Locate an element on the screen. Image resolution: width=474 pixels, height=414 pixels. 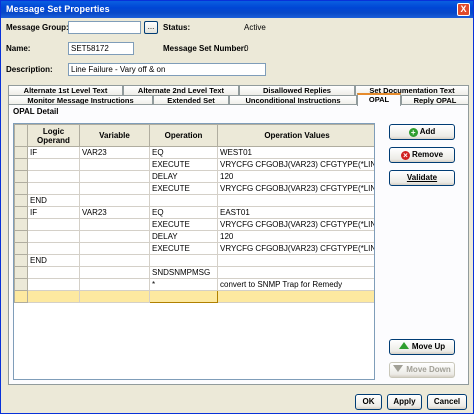
table-row: * convert to SNMP Trap for Remedy is located at coordinates (194, 284).